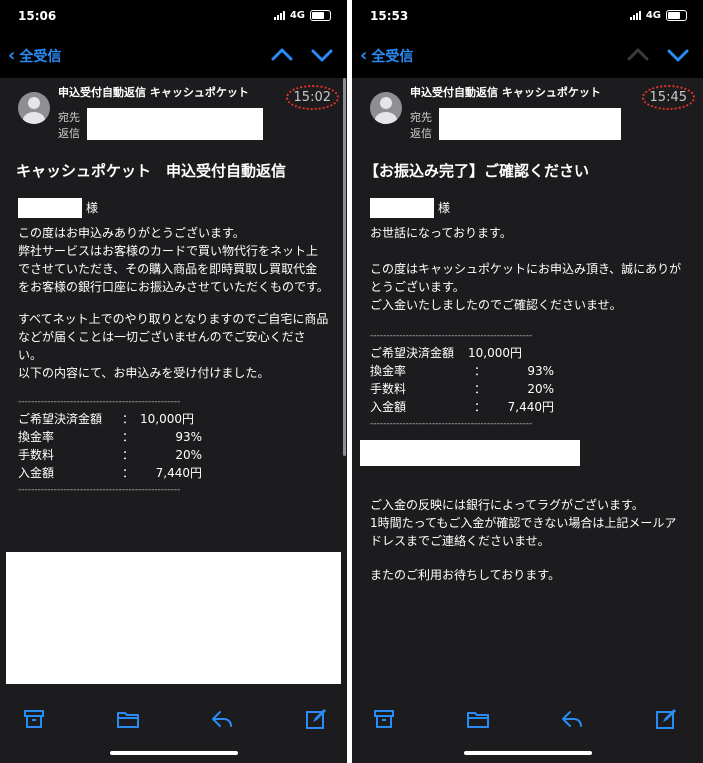 This screenshot has width=703, height=763. I want to click on detail-row: ご希望決済金額 10,000円, so click(446, 353).